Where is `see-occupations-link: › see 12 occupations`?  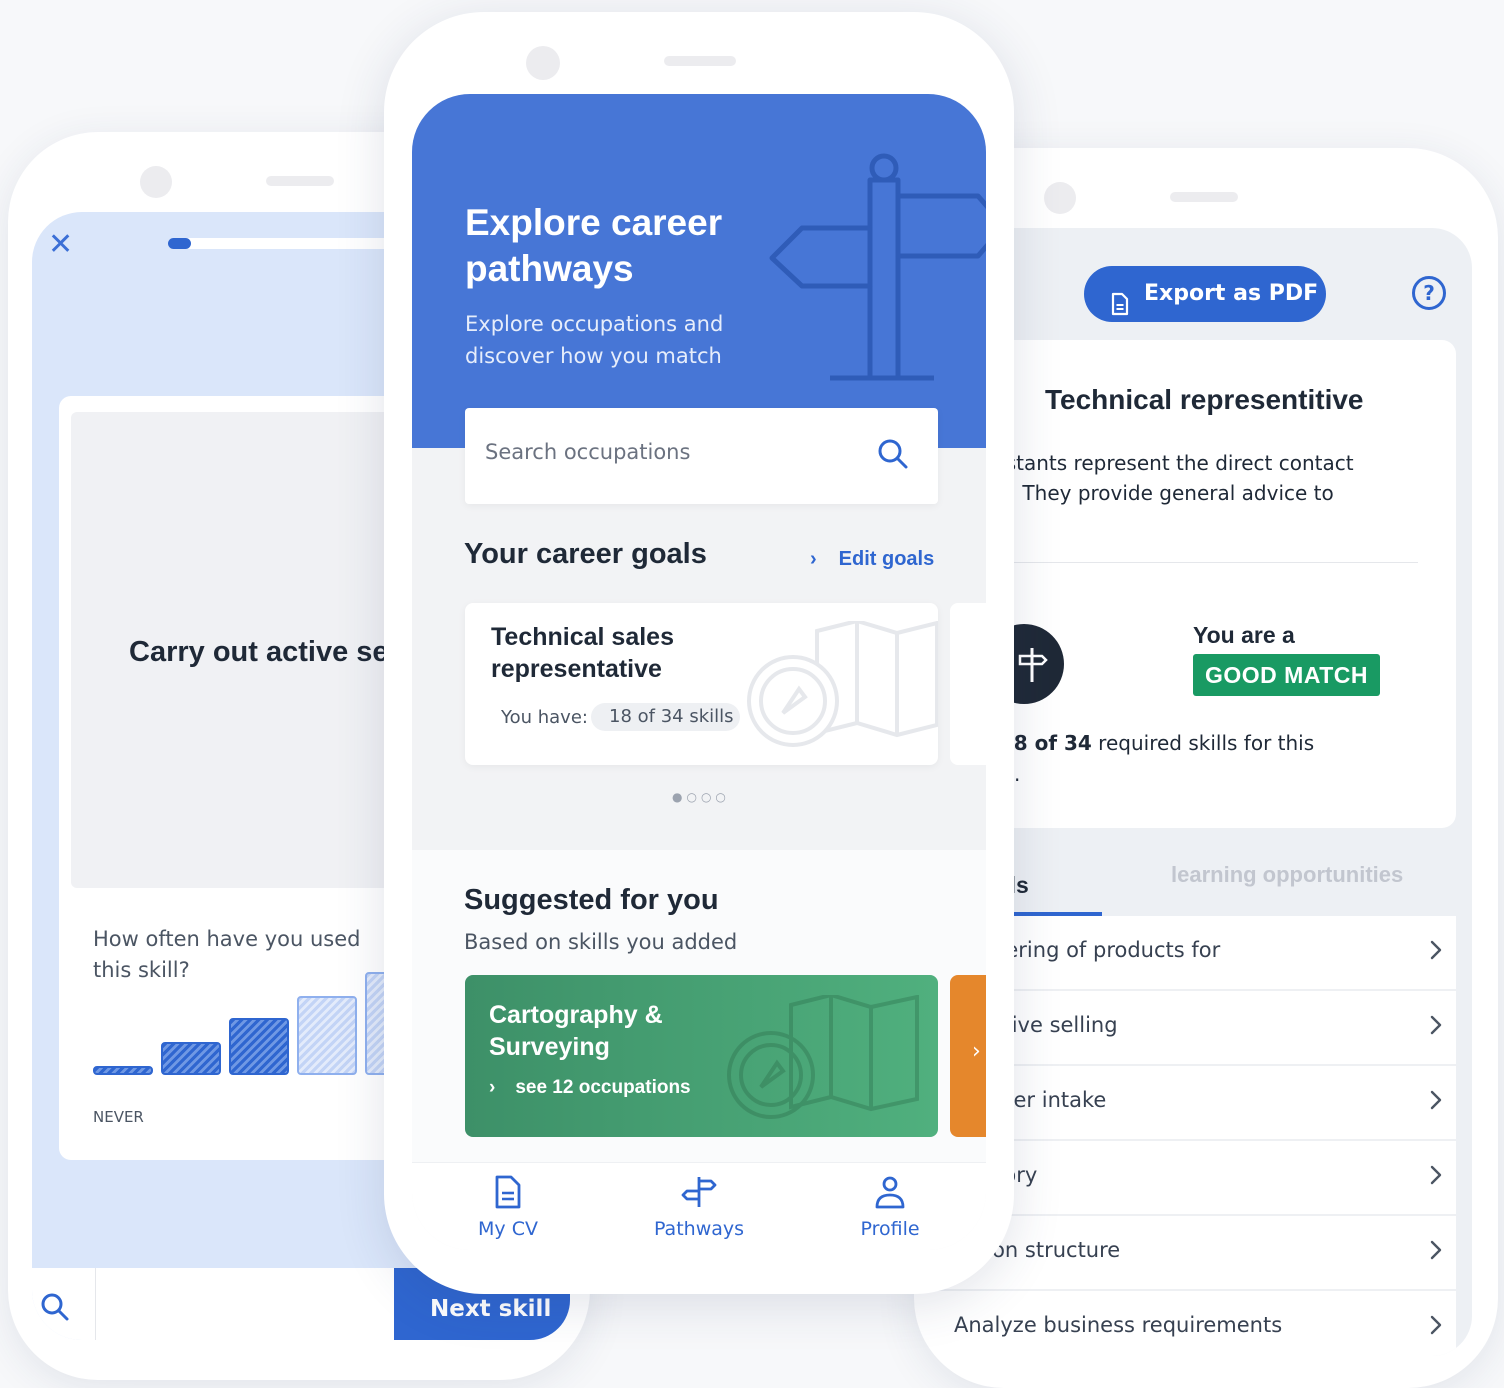
see-occupations-link: › see 12 occupations is located at coordinates (590, 1088).